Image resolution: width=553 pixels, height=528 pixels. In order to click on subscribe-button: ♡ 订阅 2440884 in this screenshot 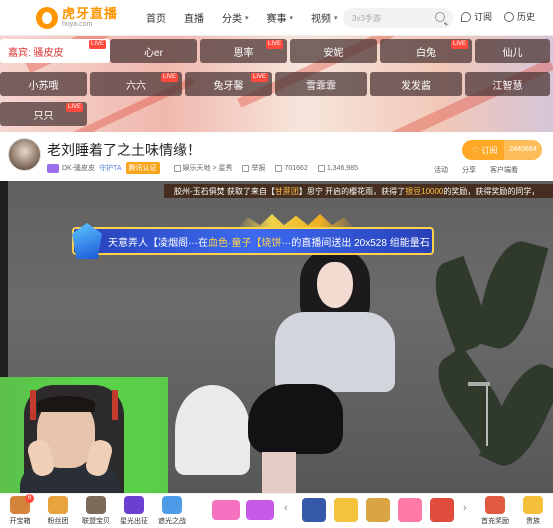, I will do `click(502, 150)`.